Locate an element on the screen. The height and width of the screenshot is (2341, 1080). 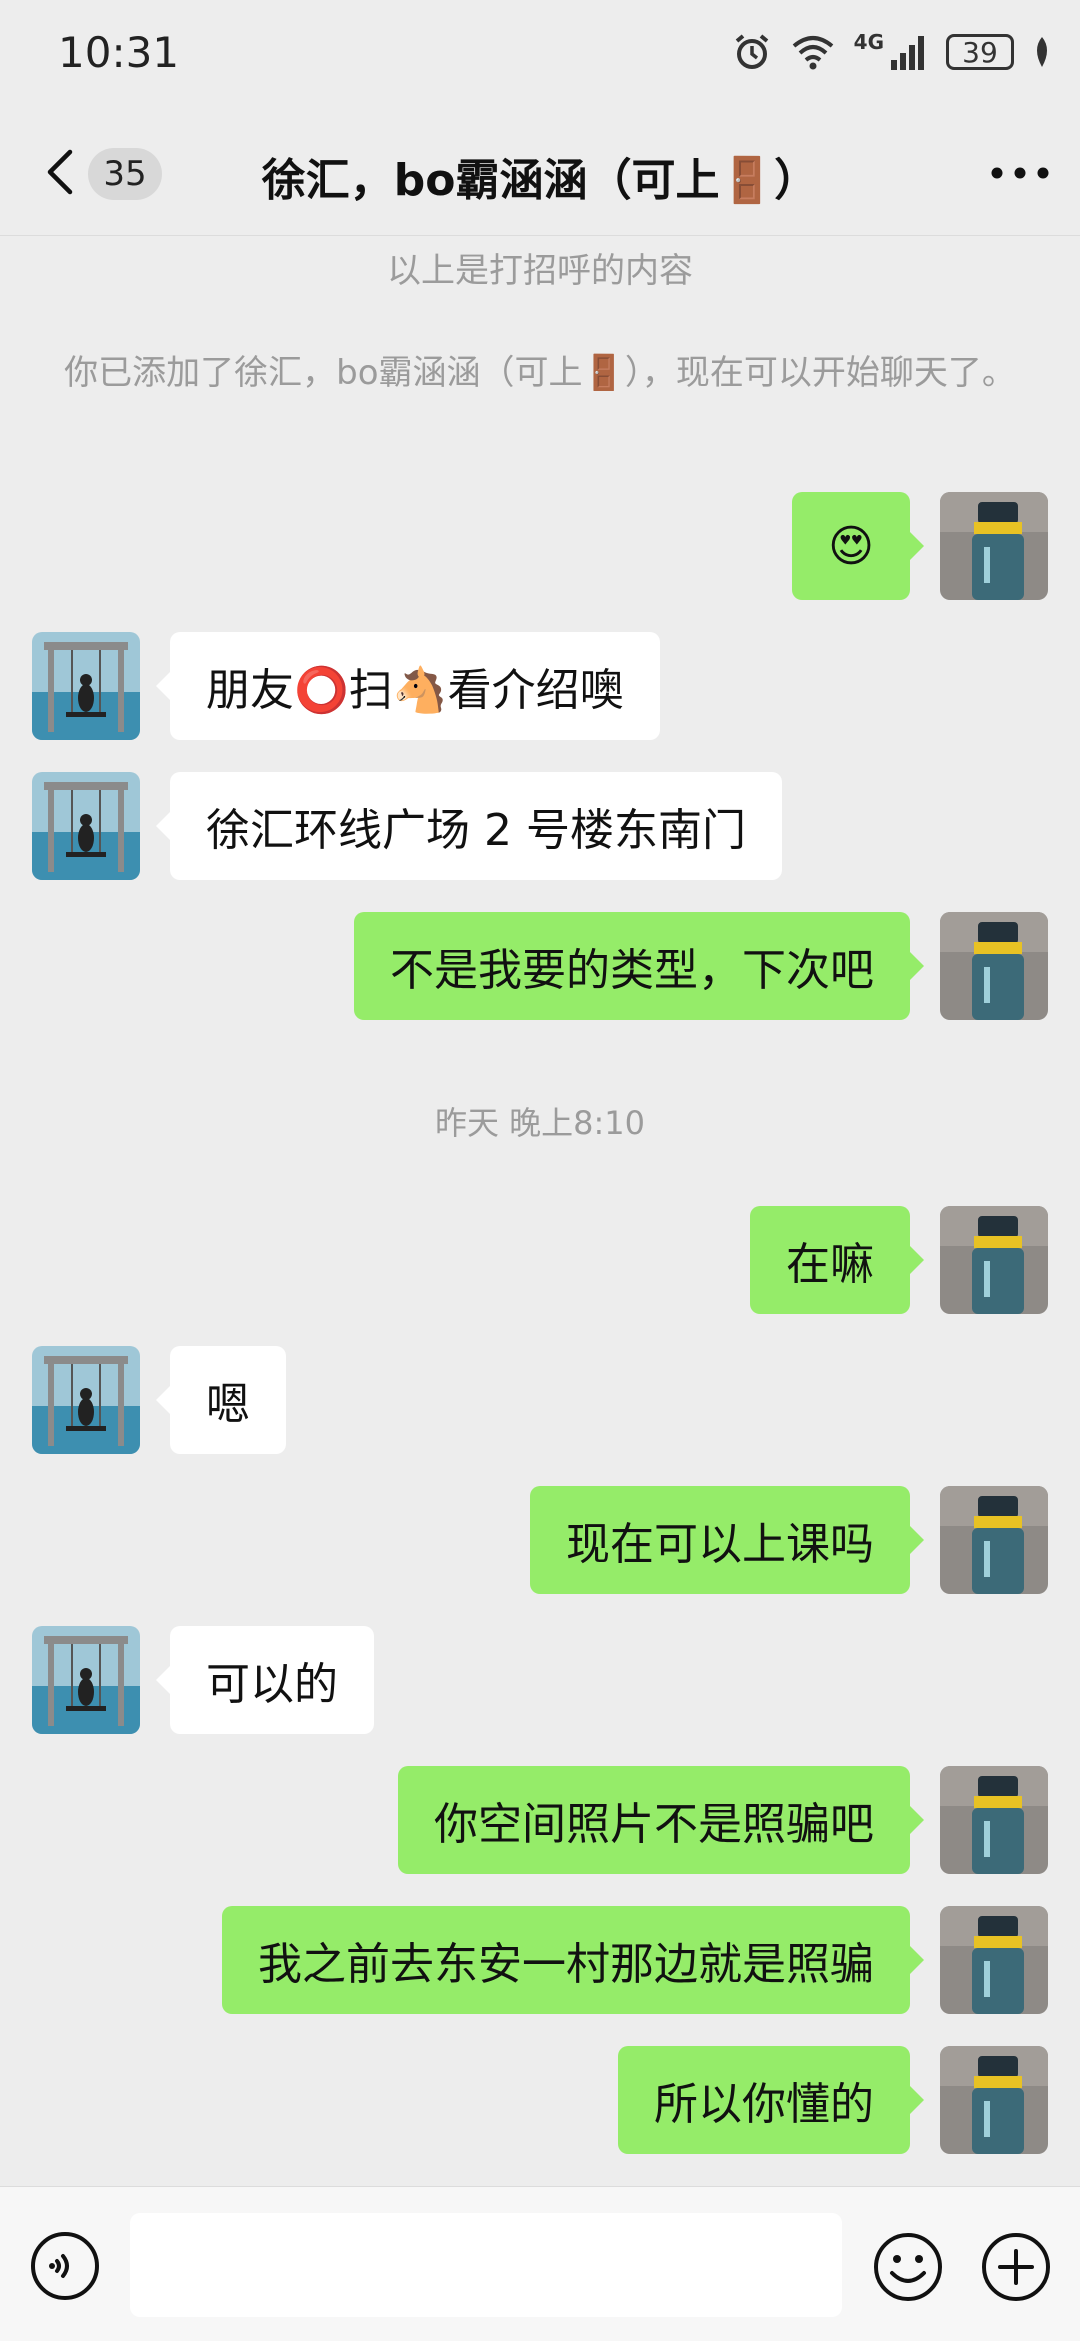
message-bubble-sent: 在嘛 is located at coordinates (837, 1260).